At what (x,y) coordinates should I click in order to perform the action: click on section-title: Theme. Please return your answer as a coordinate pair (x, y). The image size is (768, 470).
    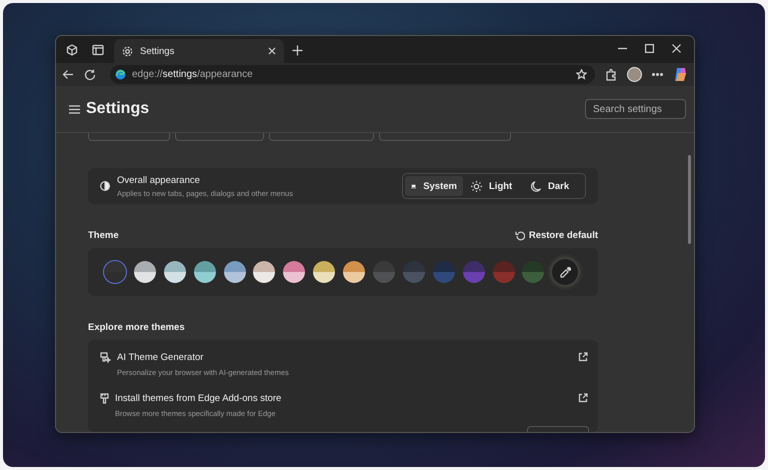
    Looking at the image, I should click on (103, 236).